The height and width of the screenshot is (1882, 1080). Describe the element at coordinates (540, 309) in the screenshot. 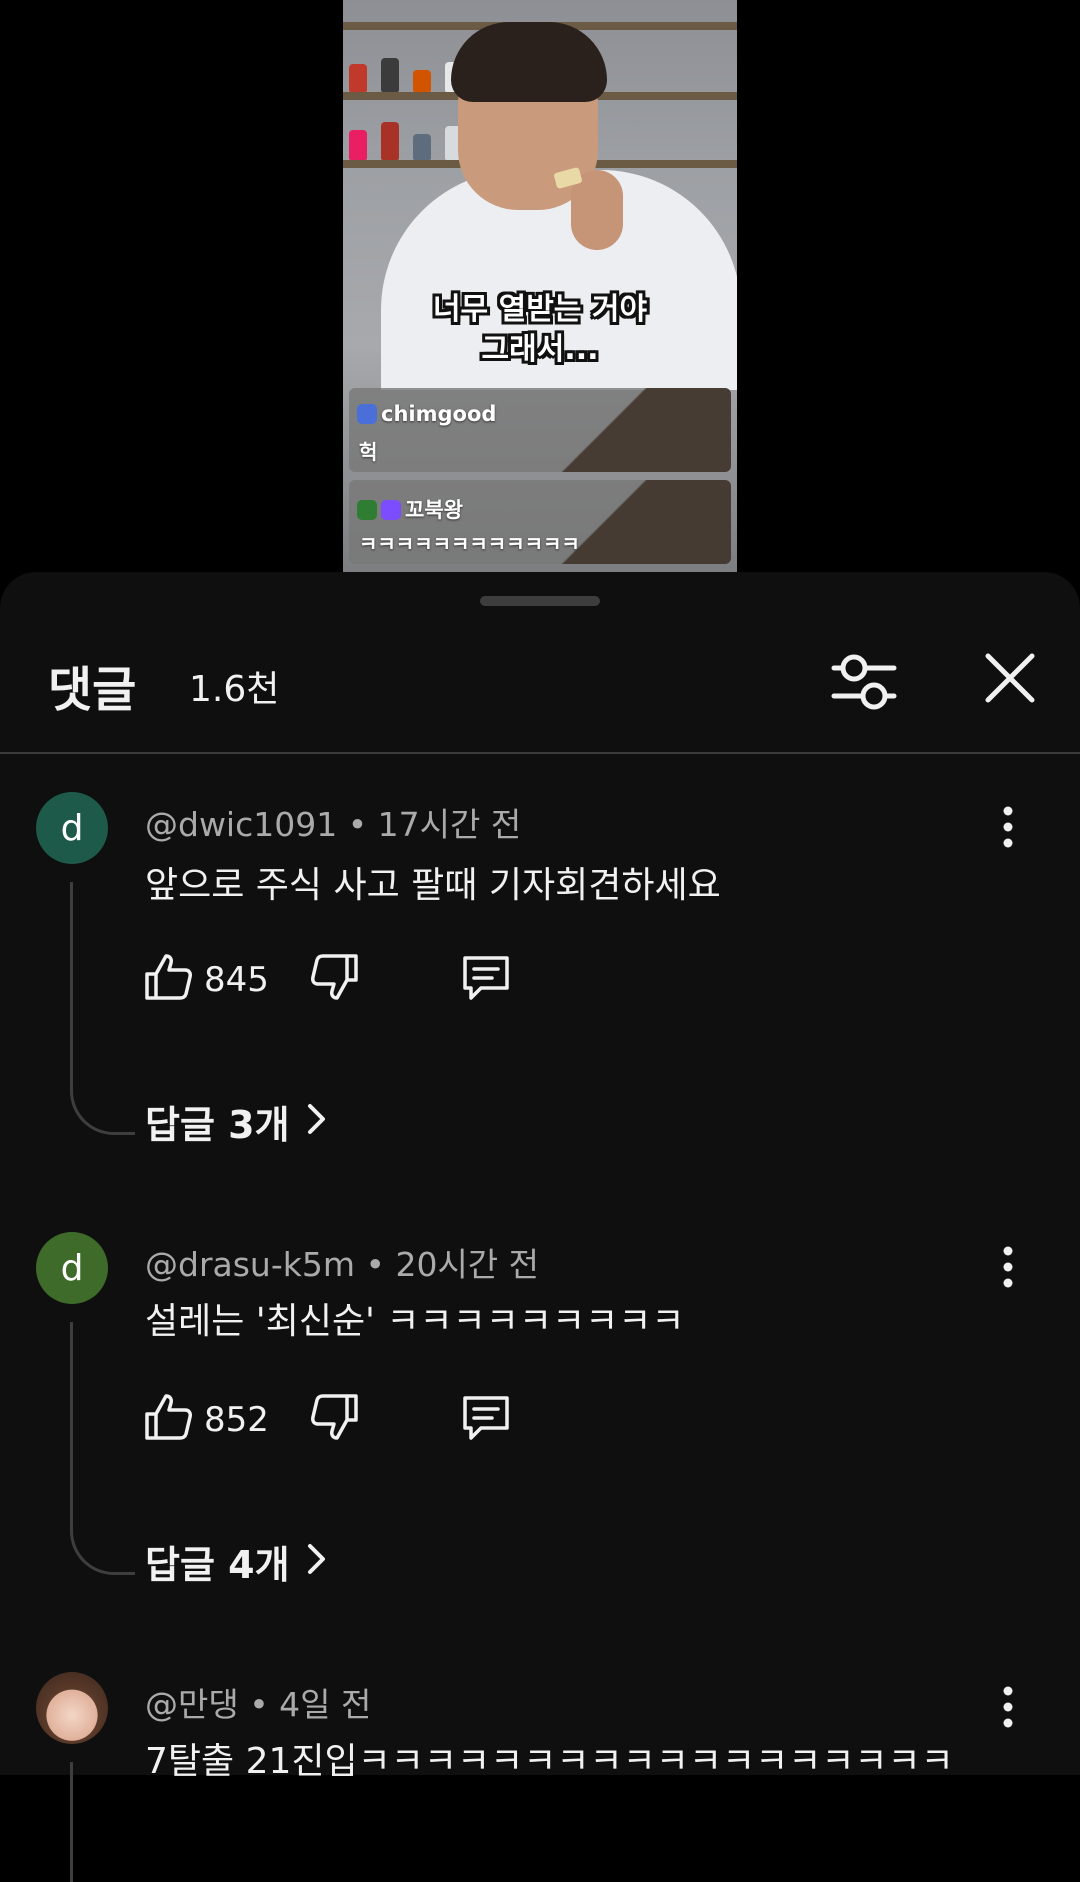

I see `video-subtitle-line1: 너무 열받는 거야` at that location.